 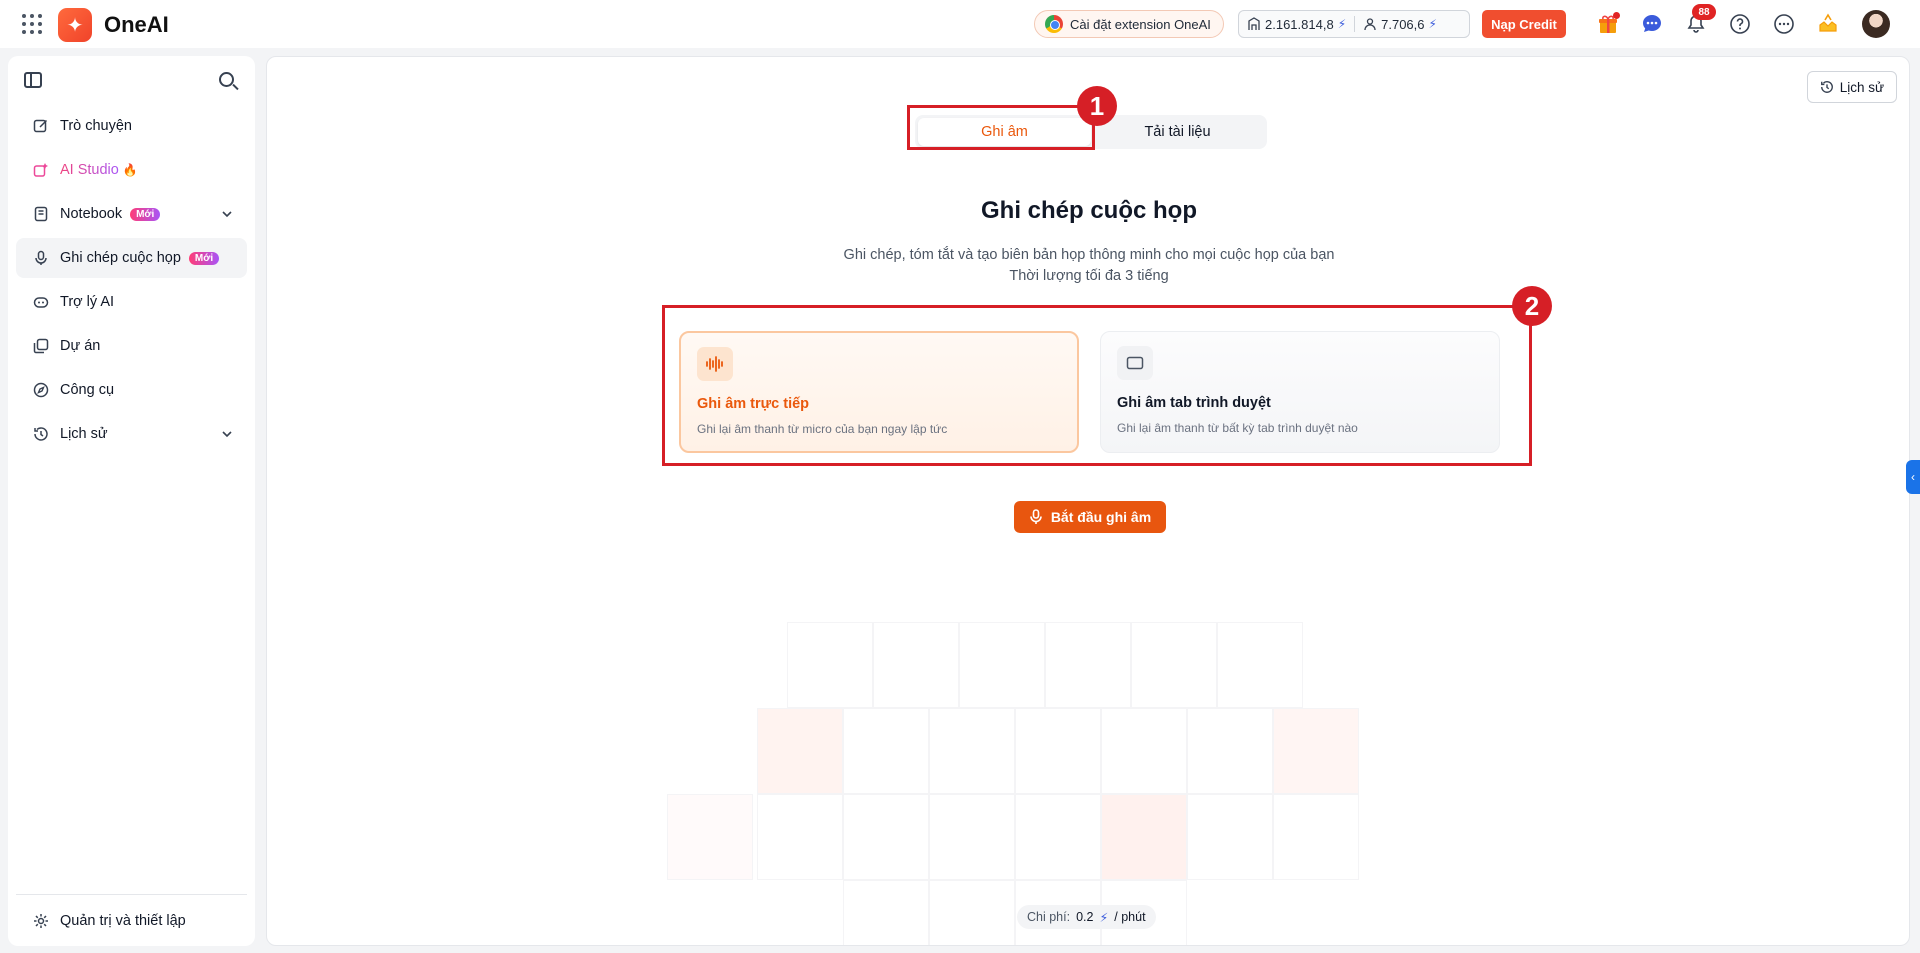 What do you see at coordinates (1704, 12) in the screenshot?
I see `notification-count-badge: 88` at bounding box center [1704, 12].